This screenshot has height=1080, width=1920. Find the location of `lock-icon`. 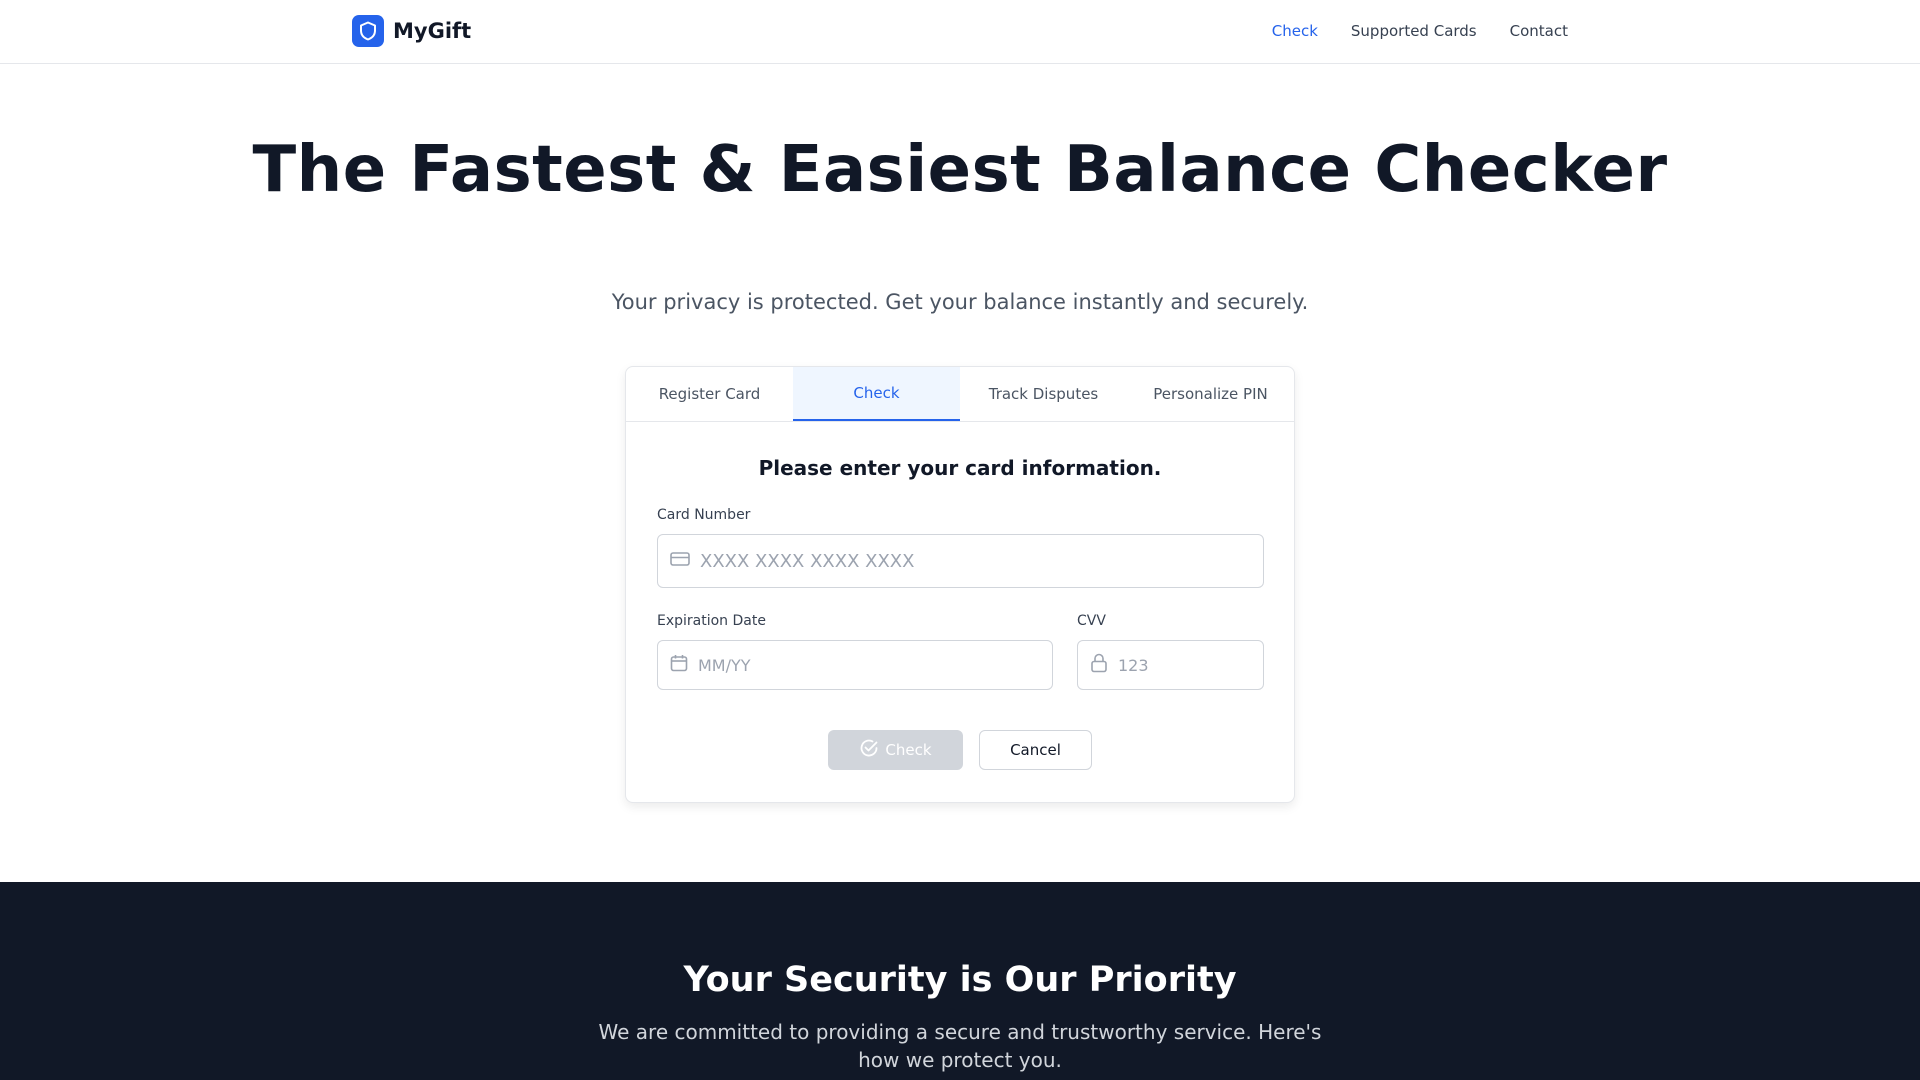

lock-icon is located at coordinates (1099, 665).